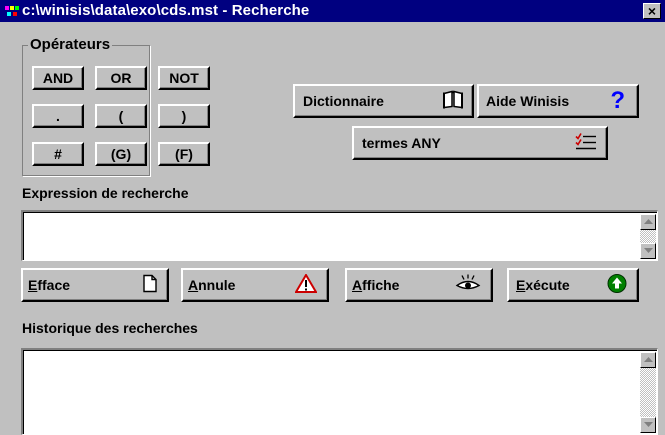 The image size is (665, 435). What do you see at coordinates (453, 101) in the screenshot?
I see `open-book-icon` at bounding box center [453, 101].